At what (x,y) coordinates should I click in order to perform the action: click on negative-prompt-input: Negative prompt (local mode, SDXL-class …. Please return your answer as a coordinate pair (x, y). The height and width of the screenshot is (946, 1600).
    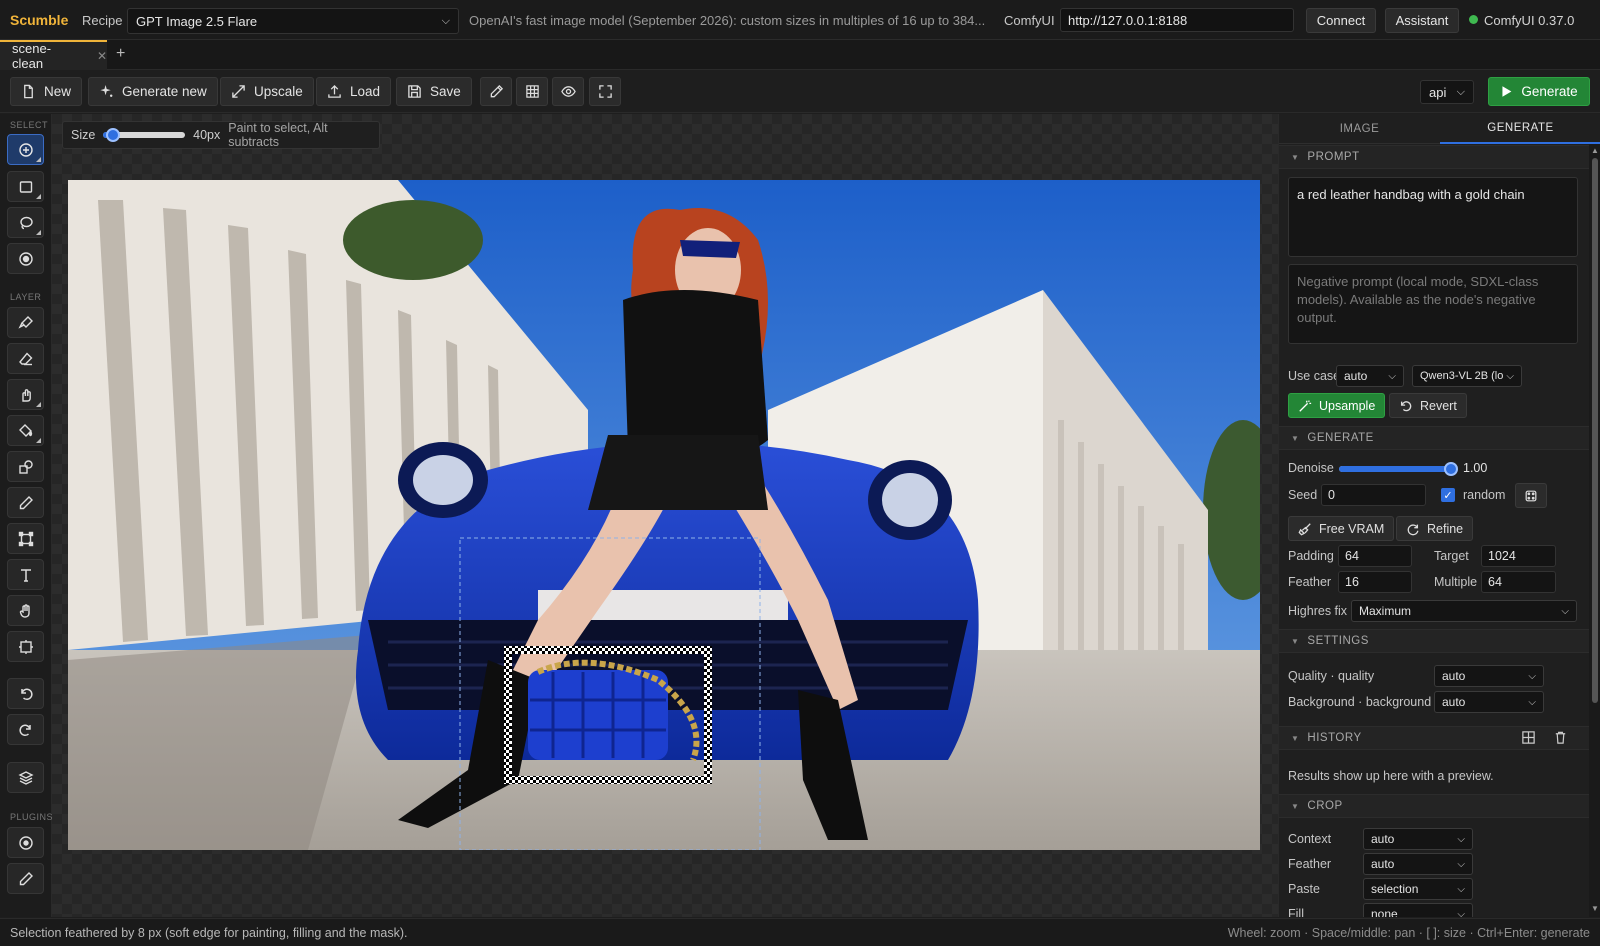
    Looking at the image, I should click on (1433, 304).